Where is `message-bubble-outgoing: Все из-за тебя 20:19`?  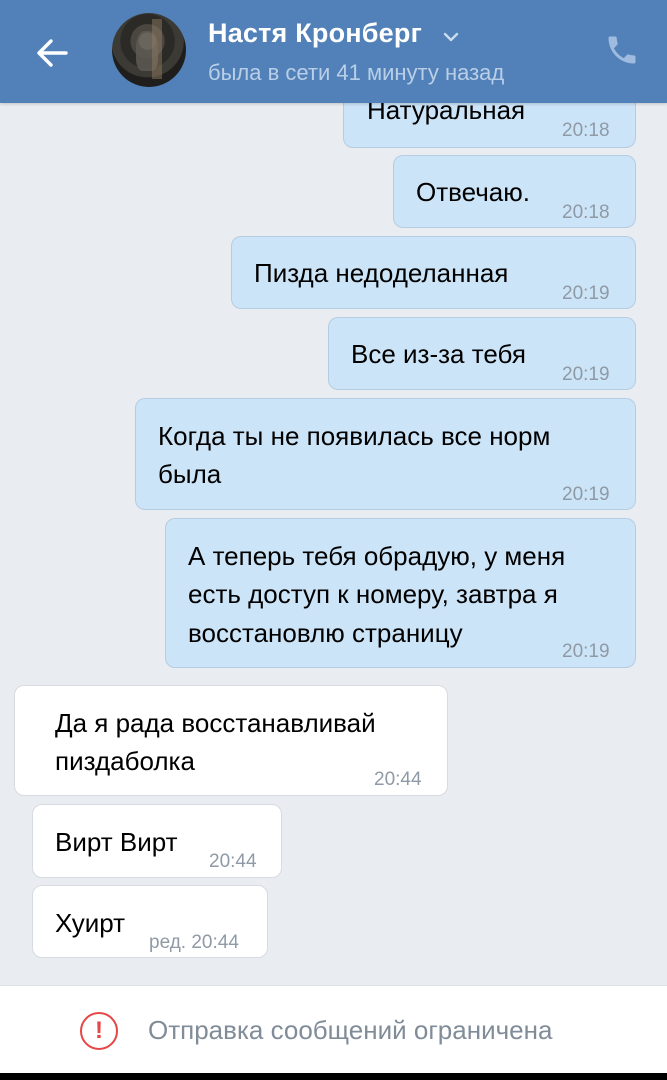 message-bubble-outgoing: Все из-за тебя 20:19 is located at coordinates (482, 353).